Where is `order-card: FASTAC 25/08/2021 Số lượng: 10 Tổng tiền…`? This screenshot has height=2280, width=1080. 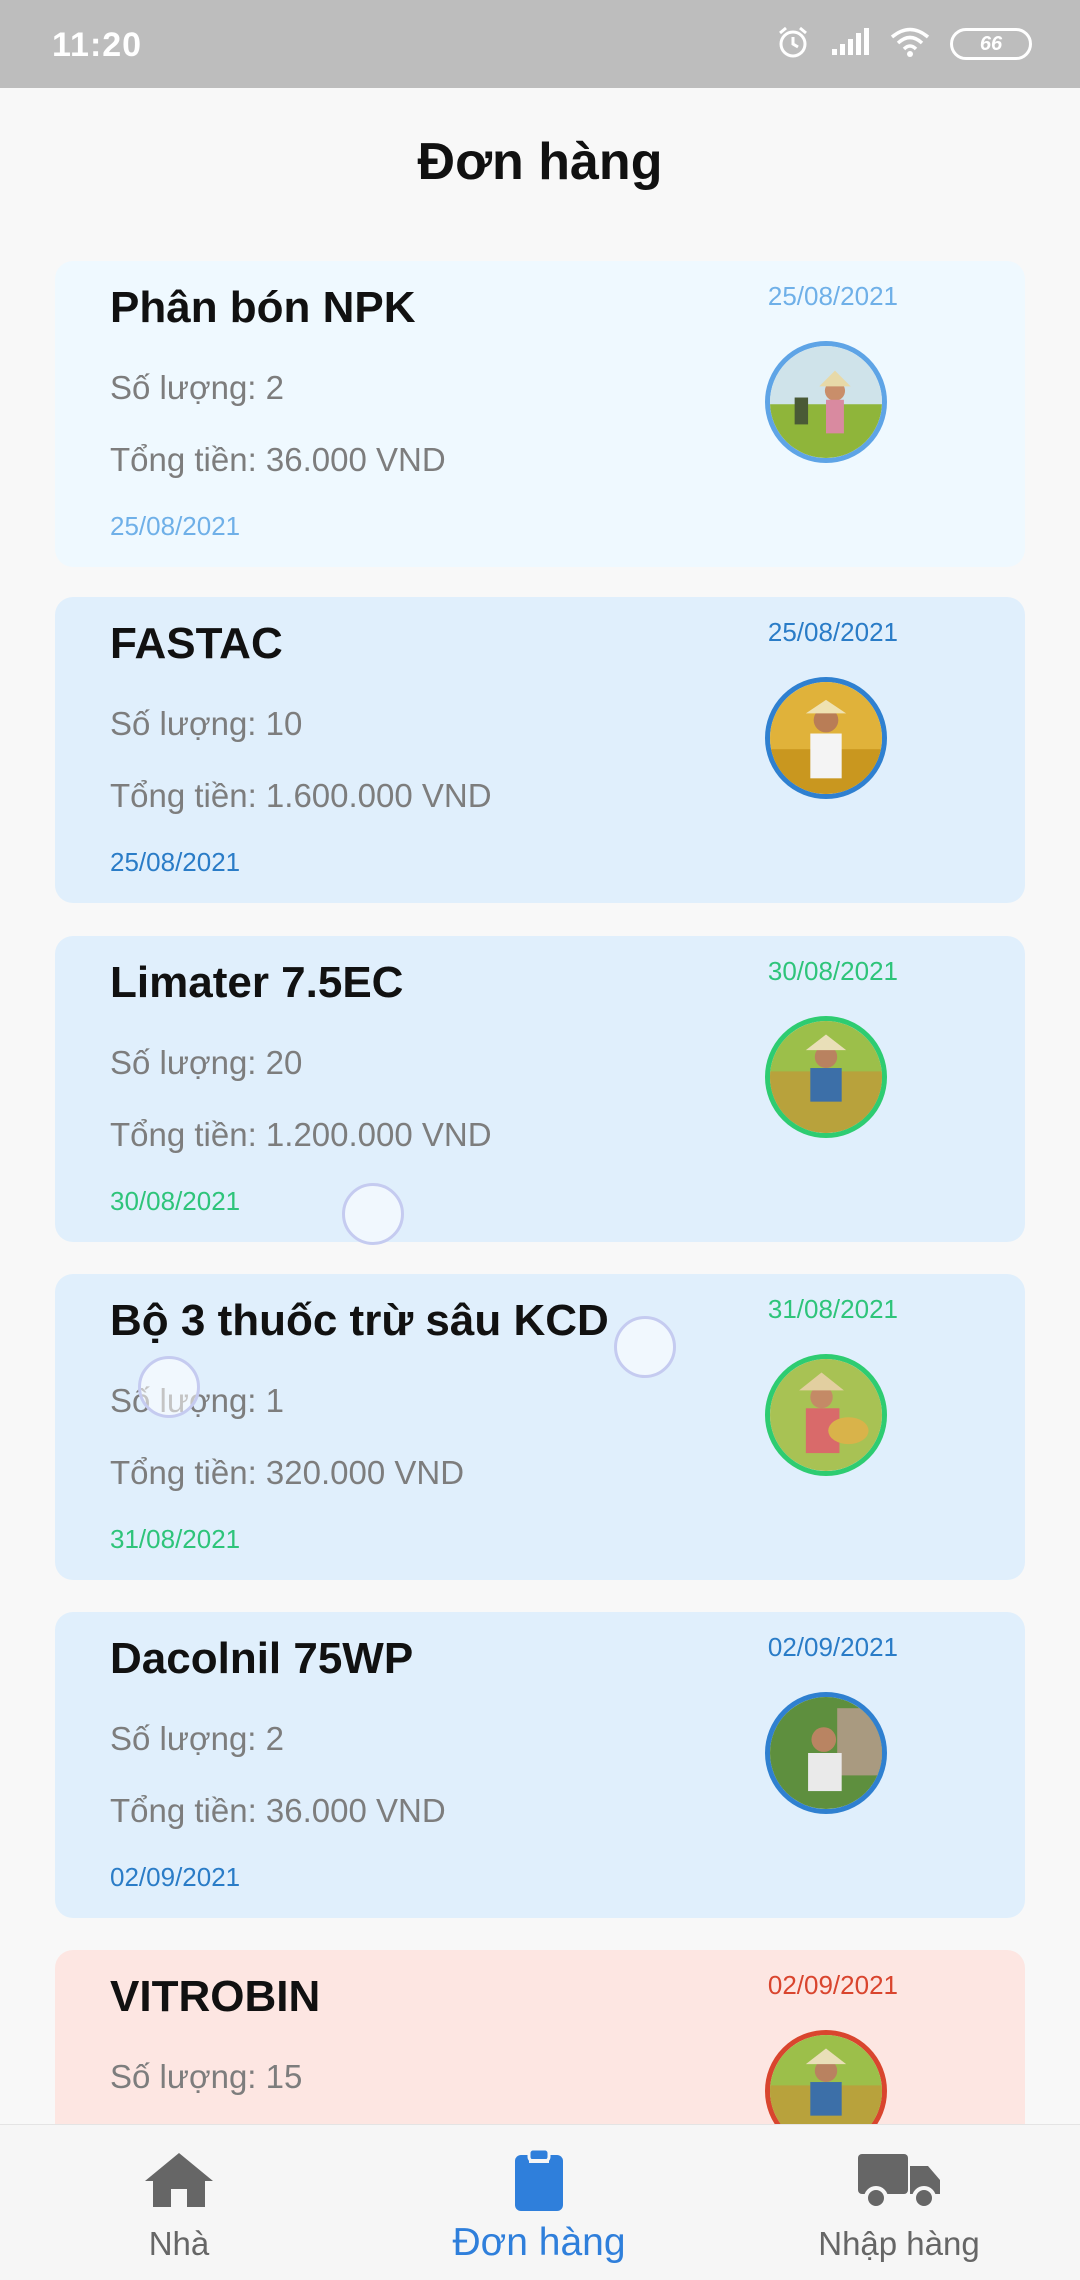
order-card: FASTAC 25/08/2021 Số lượng: 10 Tổng tiền… is located at coordinates (540, 750).